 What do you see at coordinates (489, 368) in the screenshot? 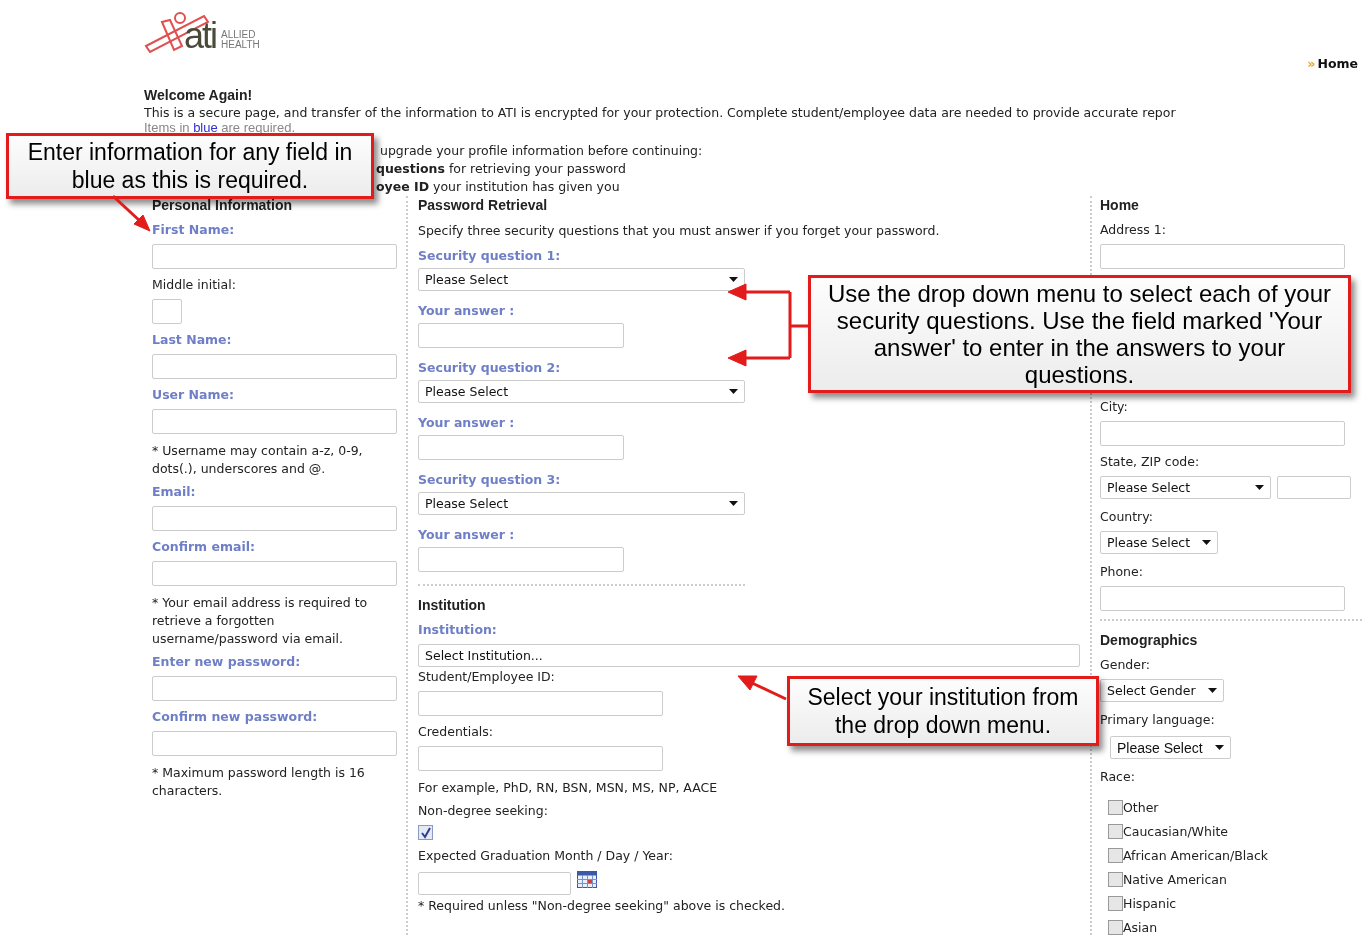
I see `field-label: Security question 2:` at bounding box center [489, 368].